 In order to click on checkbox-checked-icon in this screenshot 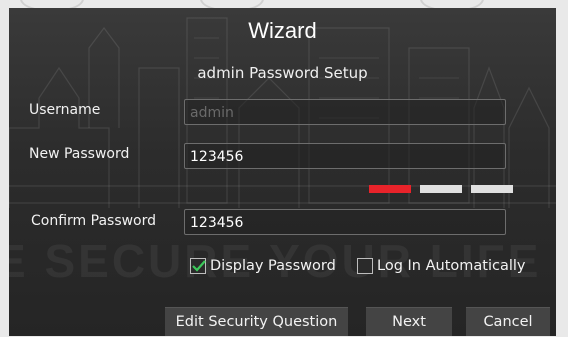, I will do `click(198, 266)`.